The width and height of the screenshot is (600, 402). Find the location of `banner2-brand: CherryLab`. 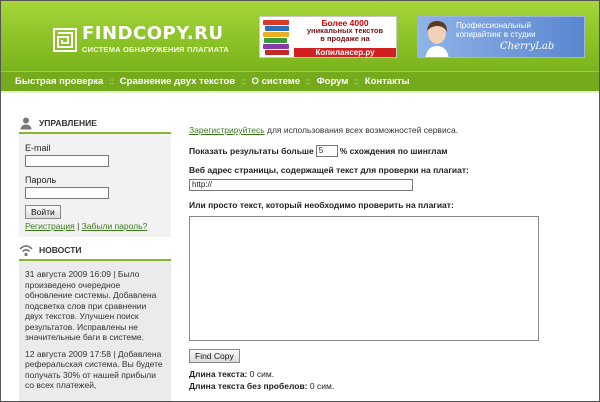

banner2-brand: CherryLab is located at coordinates (527, 46).